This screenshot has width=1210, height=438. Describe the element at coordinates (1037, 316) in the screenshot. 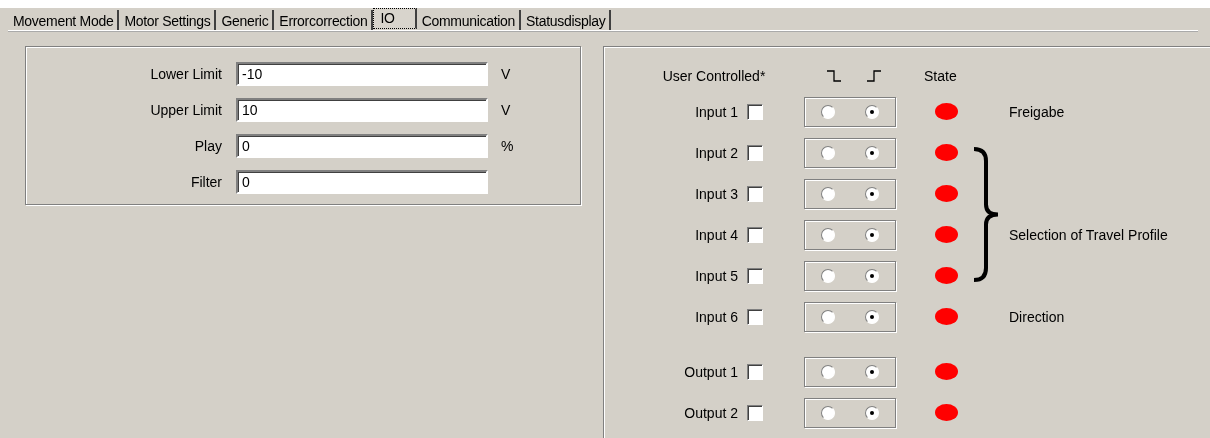

I see `annotation: Direction` at that location.